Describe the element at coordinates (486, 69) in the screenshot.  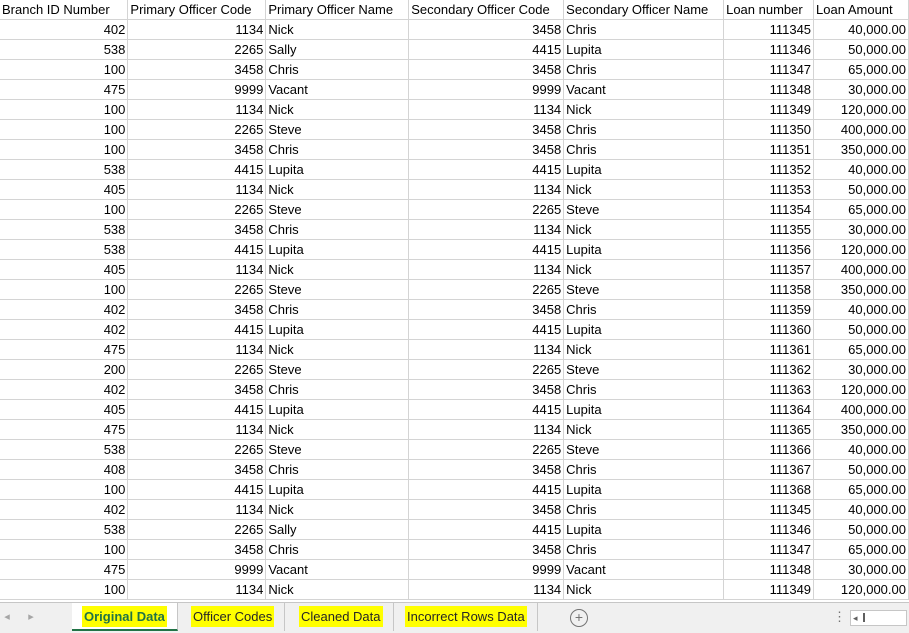
I see `cell-secondary-officer-code: 3458` at that location.